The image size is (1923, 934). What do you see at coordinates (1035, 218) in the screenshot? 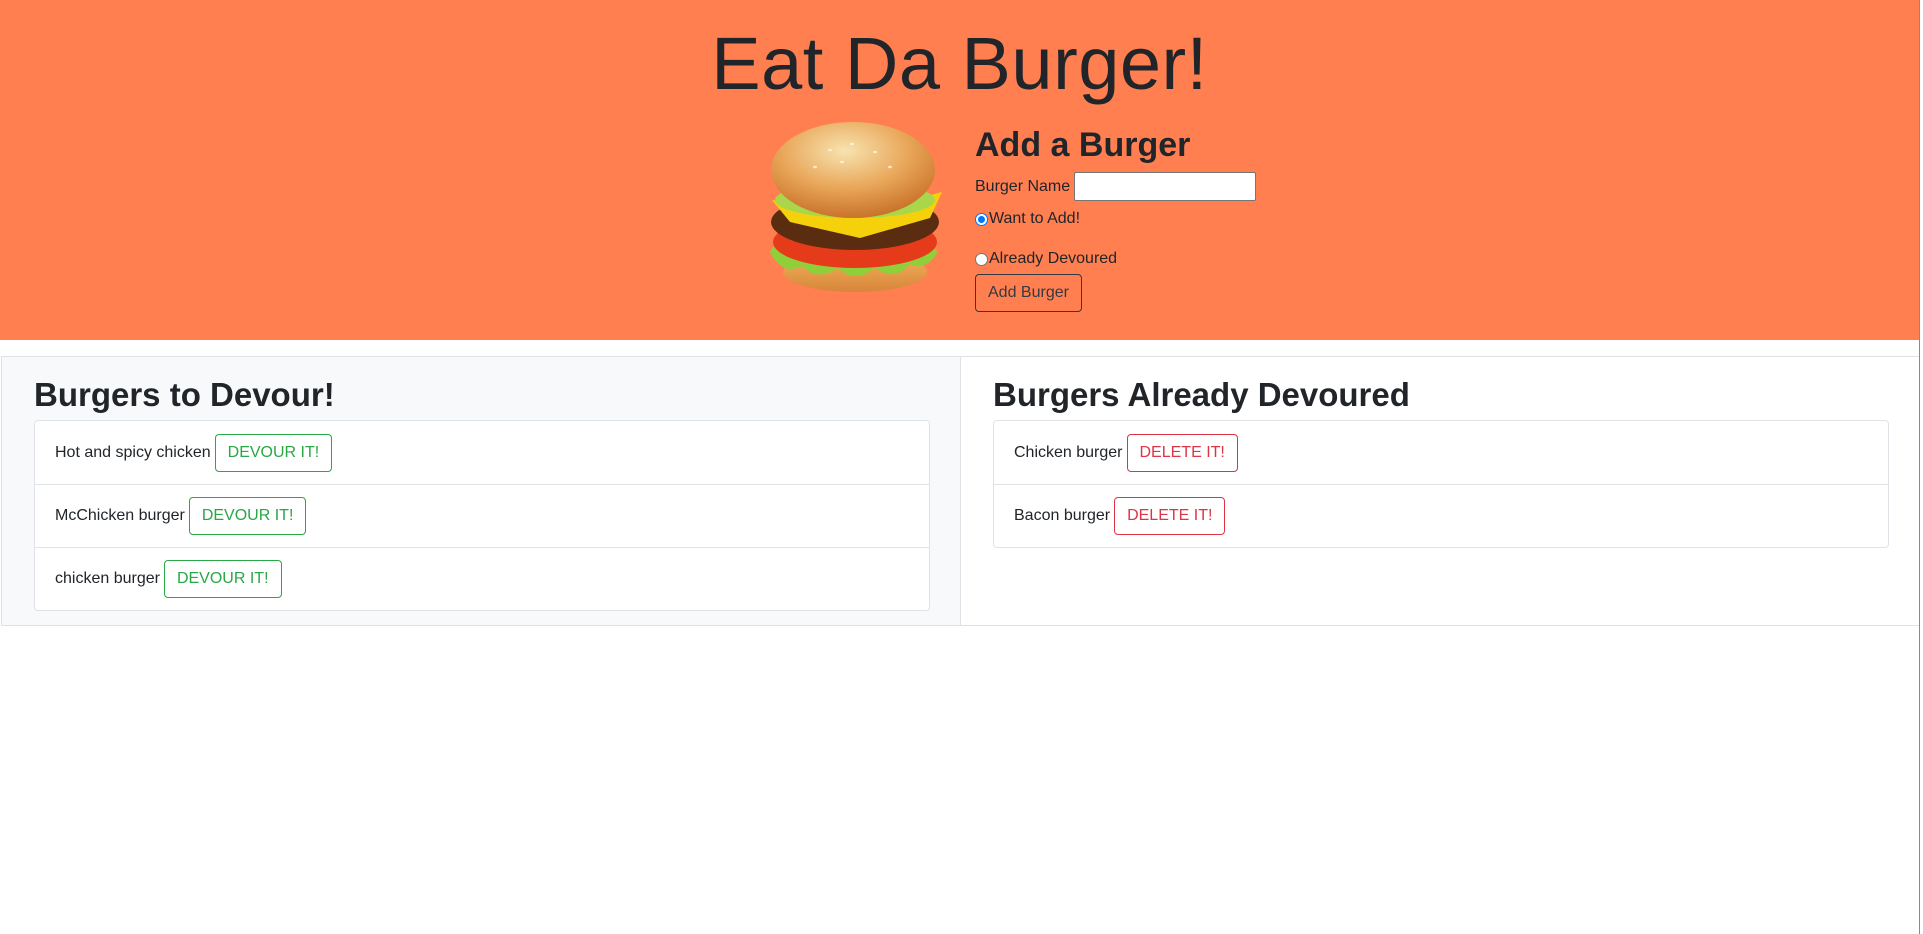
I see `radio-want-to-add-label: Want to Add!` at bounding box center [1035, 218].